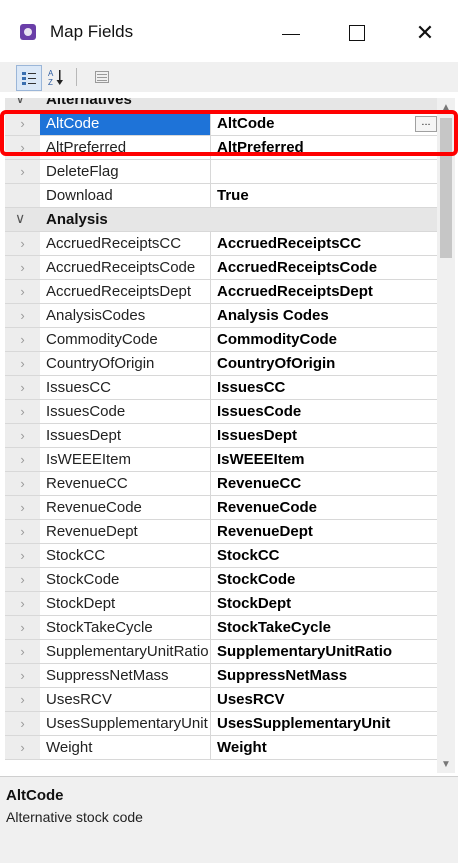 Image resolution: width=458 pixels, height=863 pixels. What do you see at coordinates (246, 123) in the screenshot?
I see `property-value-text: AltCode` at bounding box center [246, 123].